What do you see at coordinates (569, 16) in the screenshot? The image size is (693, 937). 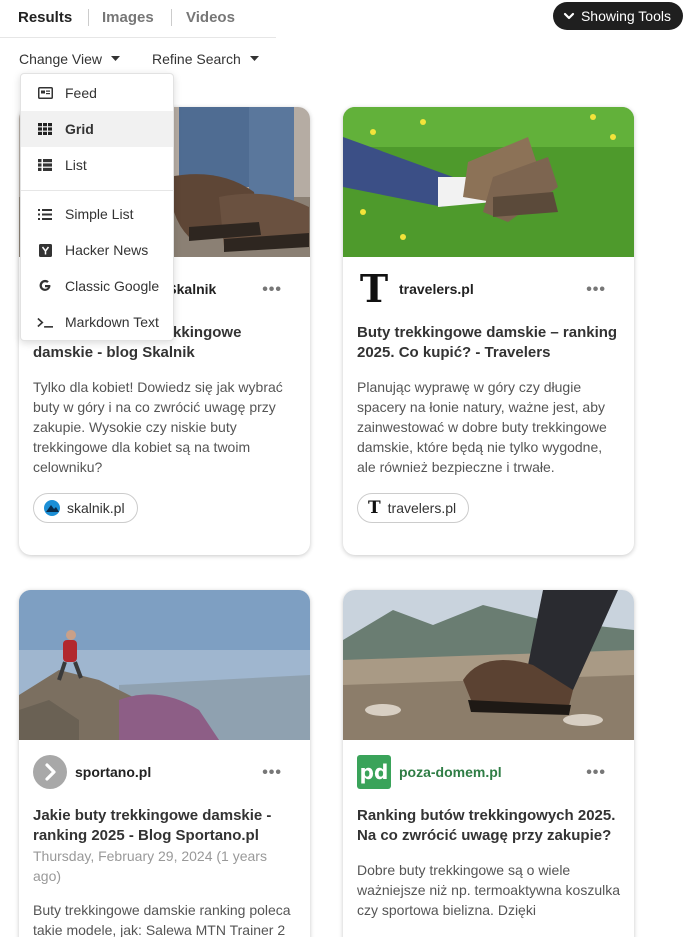 I see `chevron-down-icon` at bounding box center [569, 16].